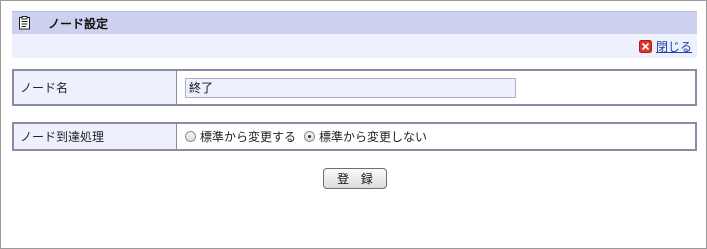 This screenshot has width=707, height=249. What do you see at coordinates (645, 46) in the screenshot?
I see `close-icon` at bounding box center [645, 46].